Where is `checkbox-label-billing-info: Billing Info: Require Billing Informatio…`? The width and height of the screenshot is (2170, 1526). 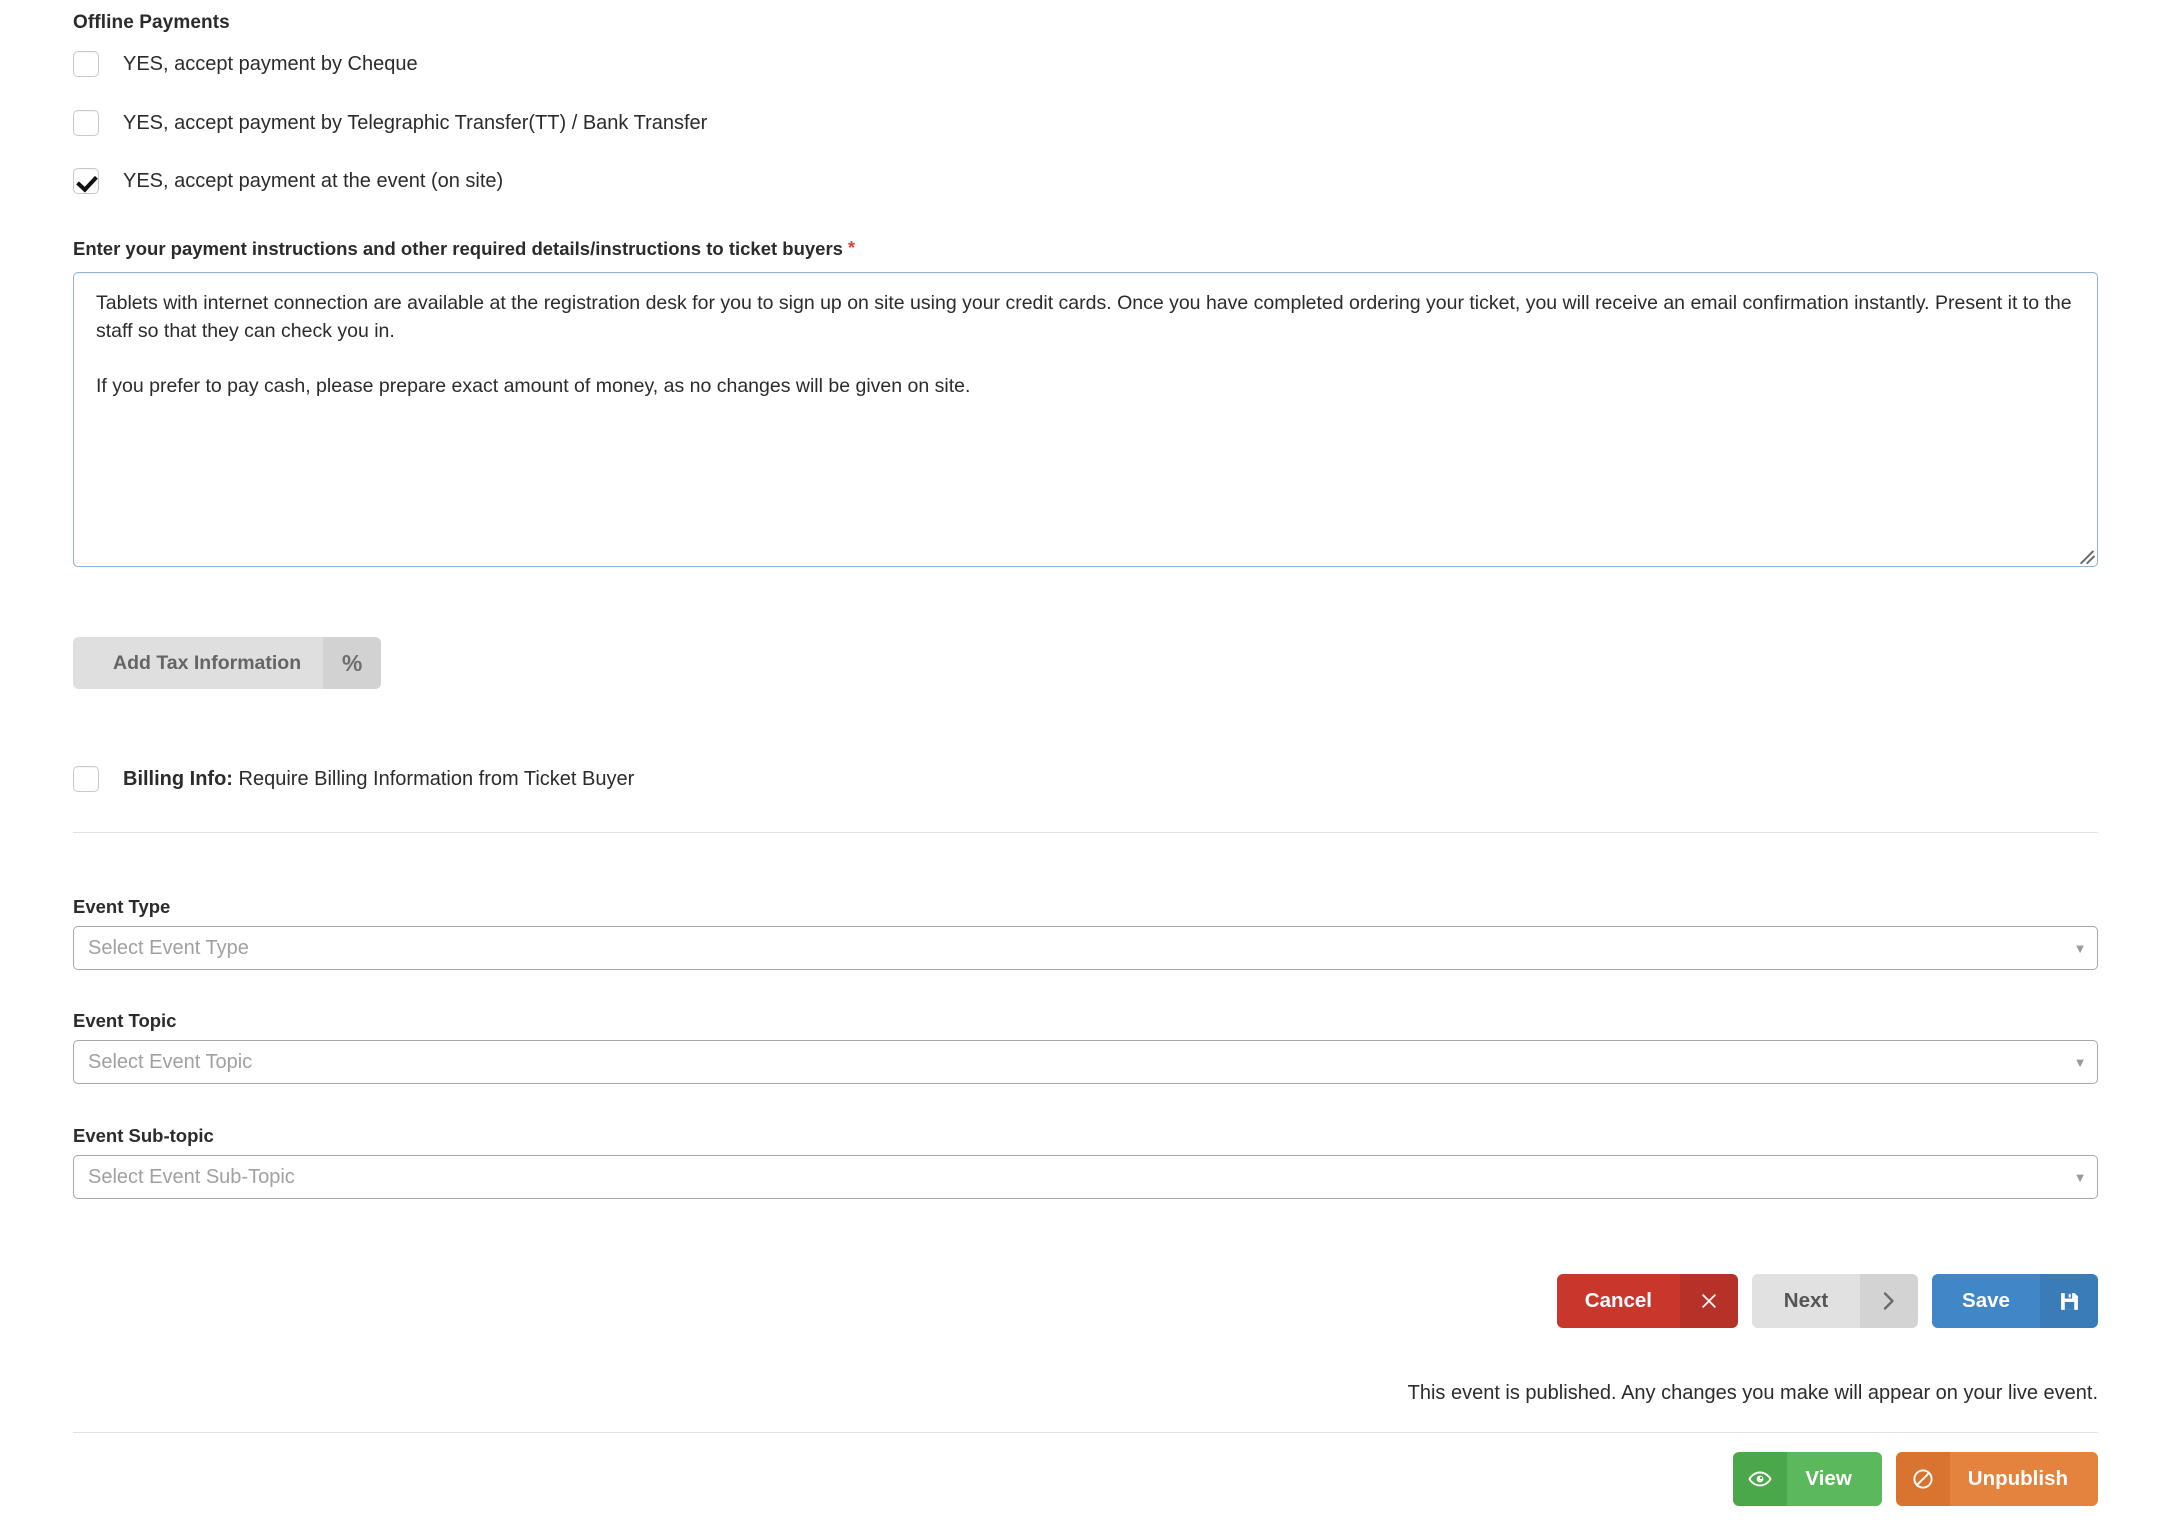
checkbox-label-billing-info: Billing Info: Require Billing Informatio… is located at coordinates (378, 779).